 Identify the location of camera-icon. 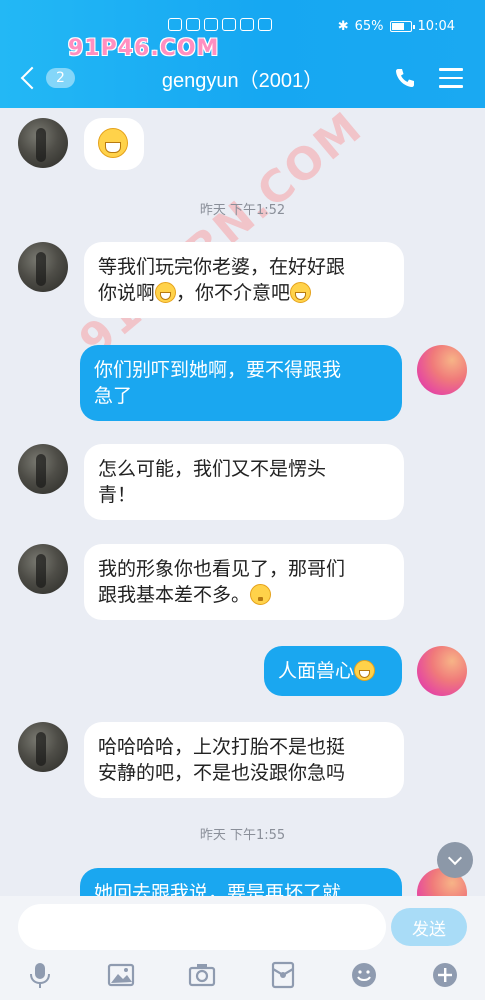
(202, 975).